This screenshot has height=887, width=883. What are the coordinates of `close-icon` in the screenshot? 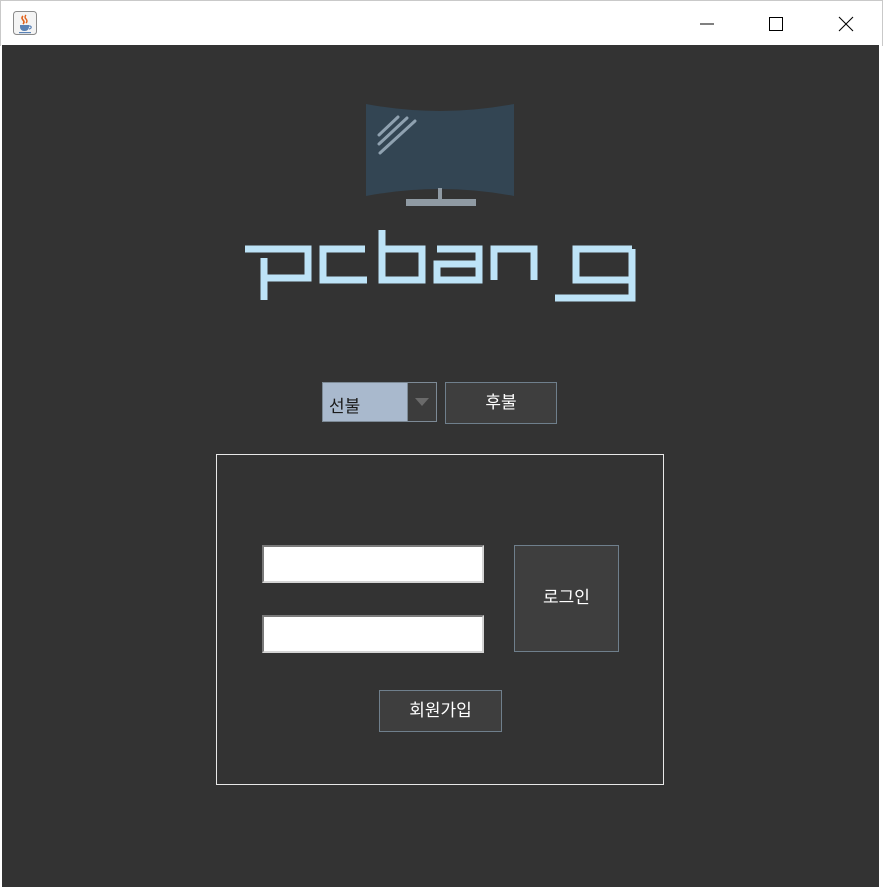 It's located at (846, 24).